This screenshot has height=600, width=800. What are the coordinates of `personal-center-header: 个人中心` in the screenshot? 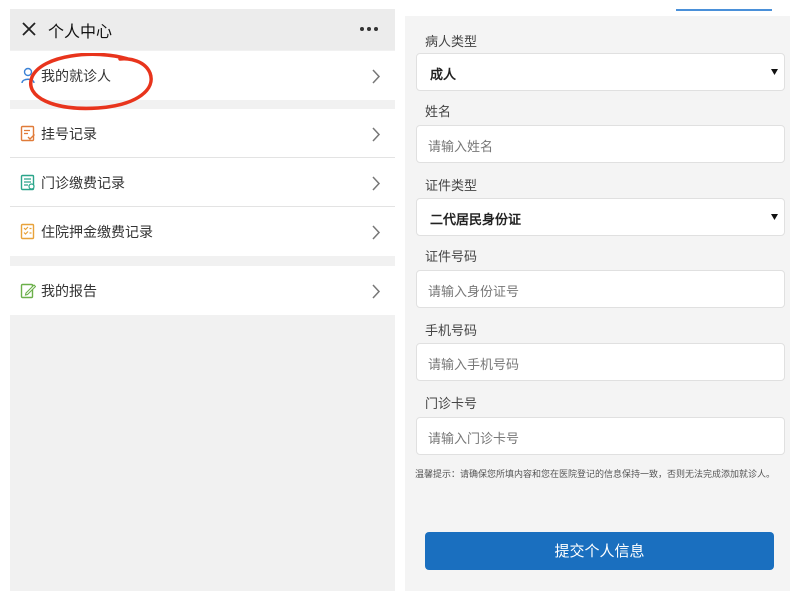 It's located at (202, 29).